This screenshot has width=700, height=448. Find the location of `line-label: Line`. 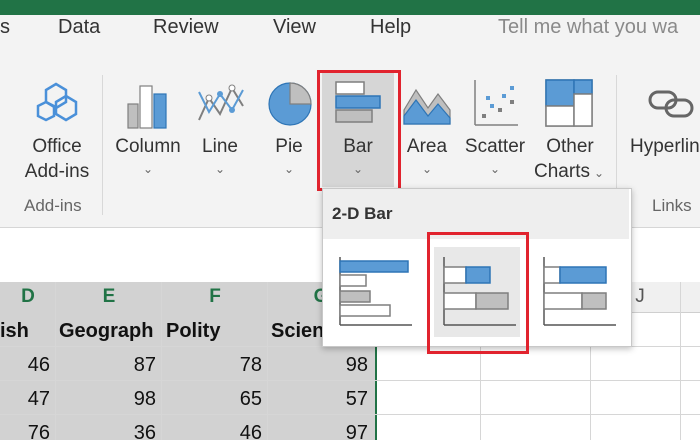

line-label: Line is located at coordinates (220, 146).